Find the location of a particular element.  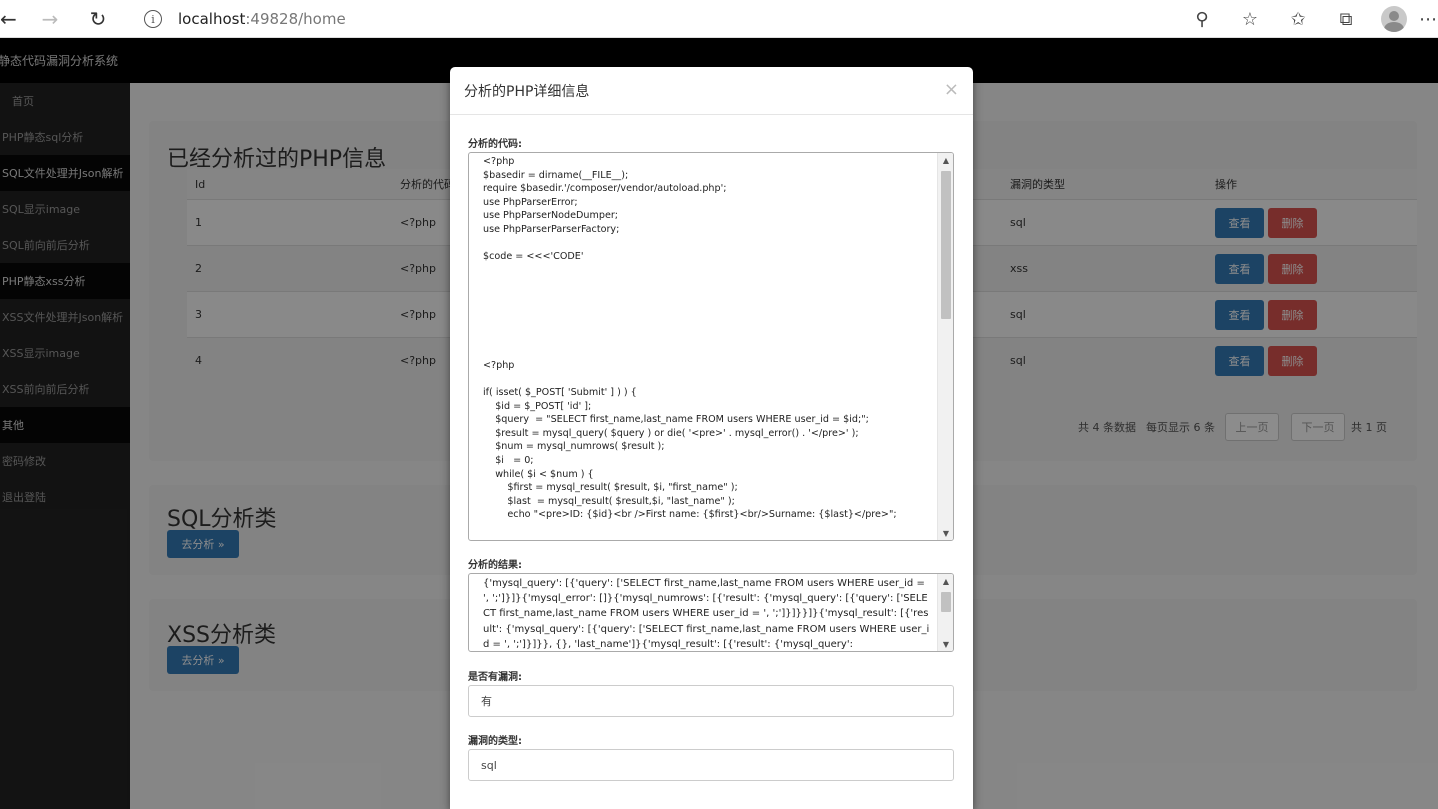

url-host: localhost is located at coordinates (212, 19).